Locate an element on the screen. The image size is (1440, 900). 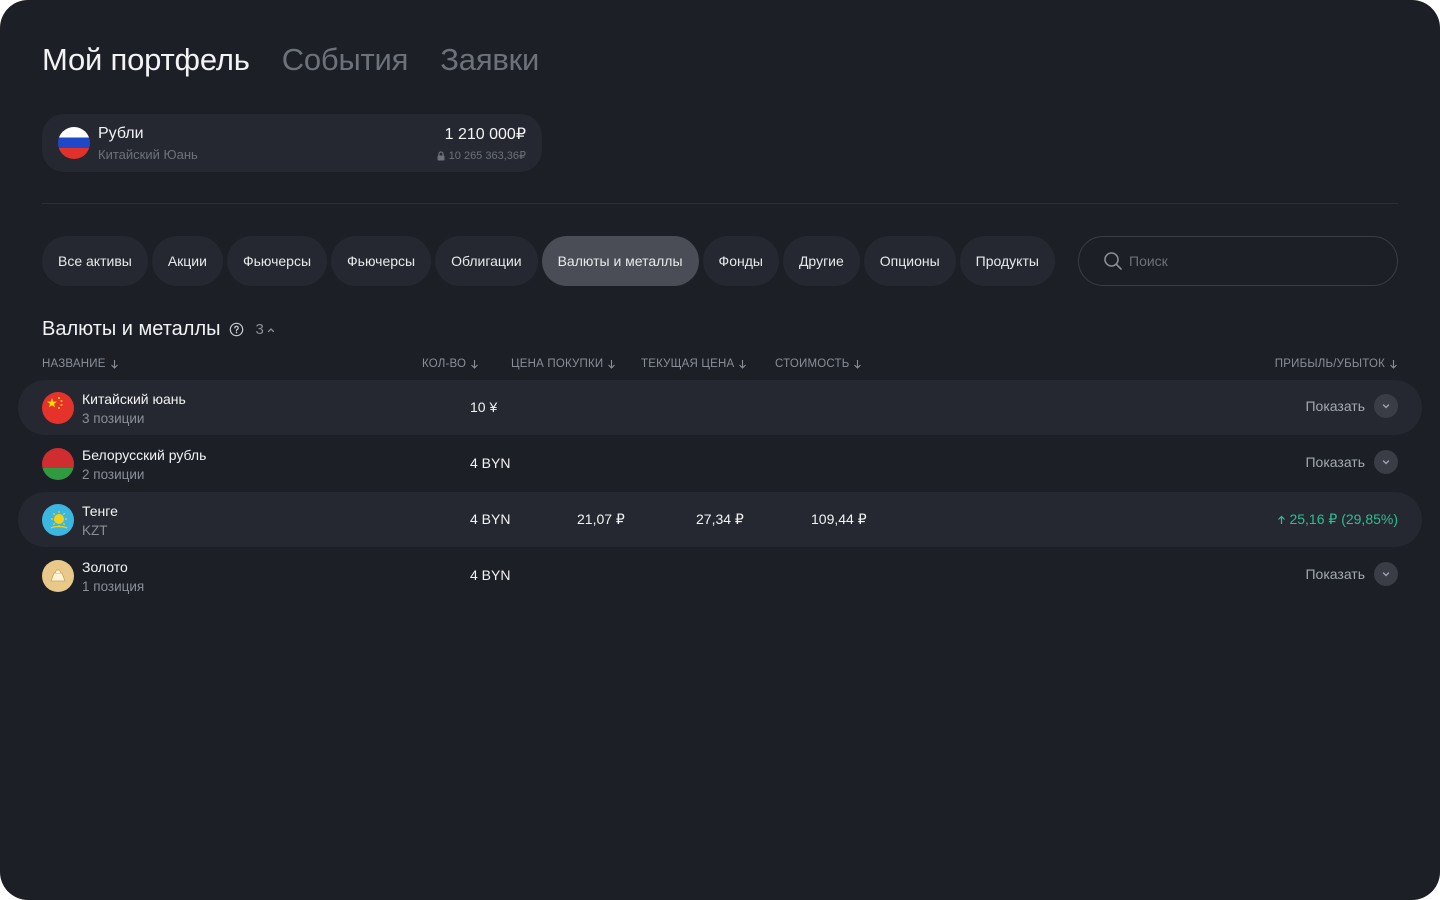
asset-current-price: 27,34 ₽ is located at coordinates (720, 519).